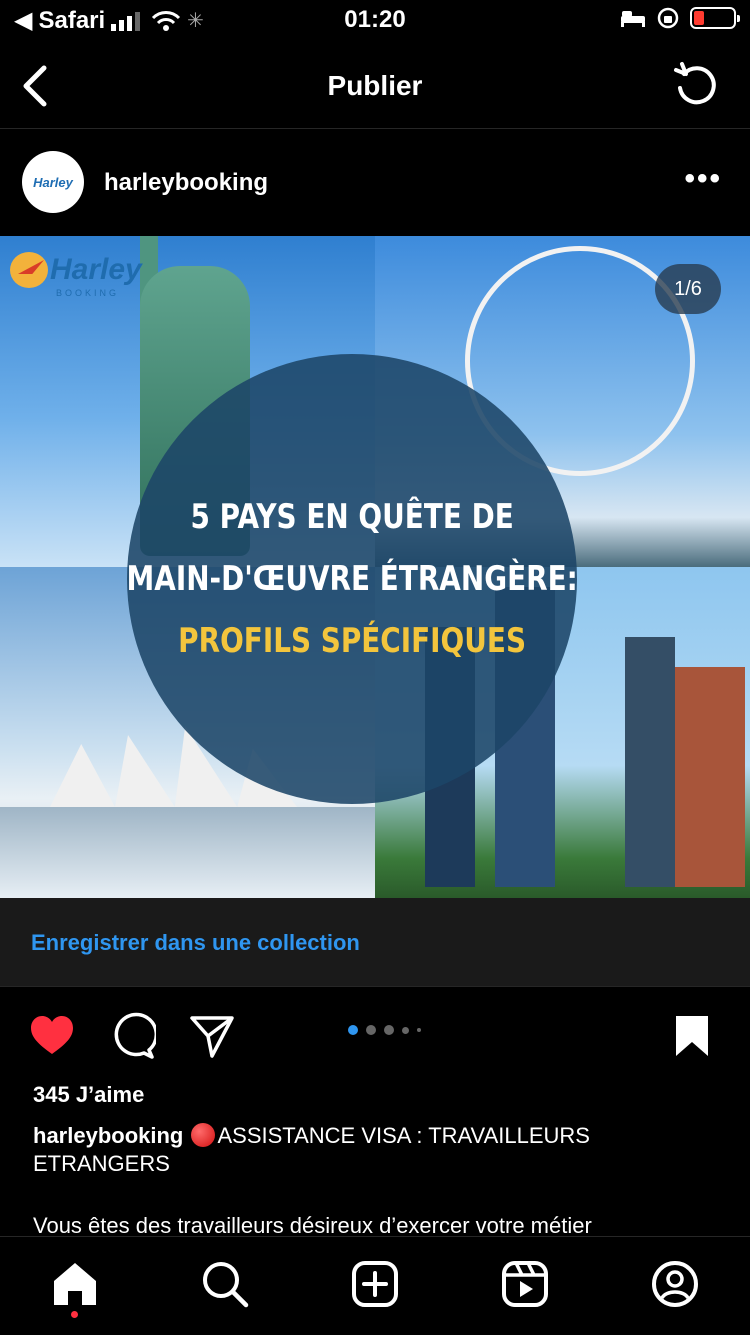  Describe the element at coordinates (375, 942) in the screenshot. I see `save-collection-bar: Enregistrer dans une collection` at that location.